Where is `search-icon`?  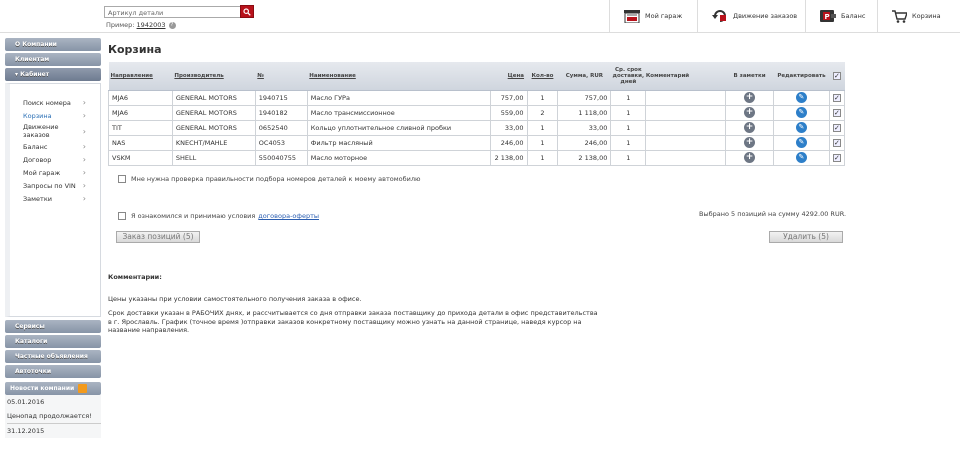 search-icon is located at coordinates (247, 11).